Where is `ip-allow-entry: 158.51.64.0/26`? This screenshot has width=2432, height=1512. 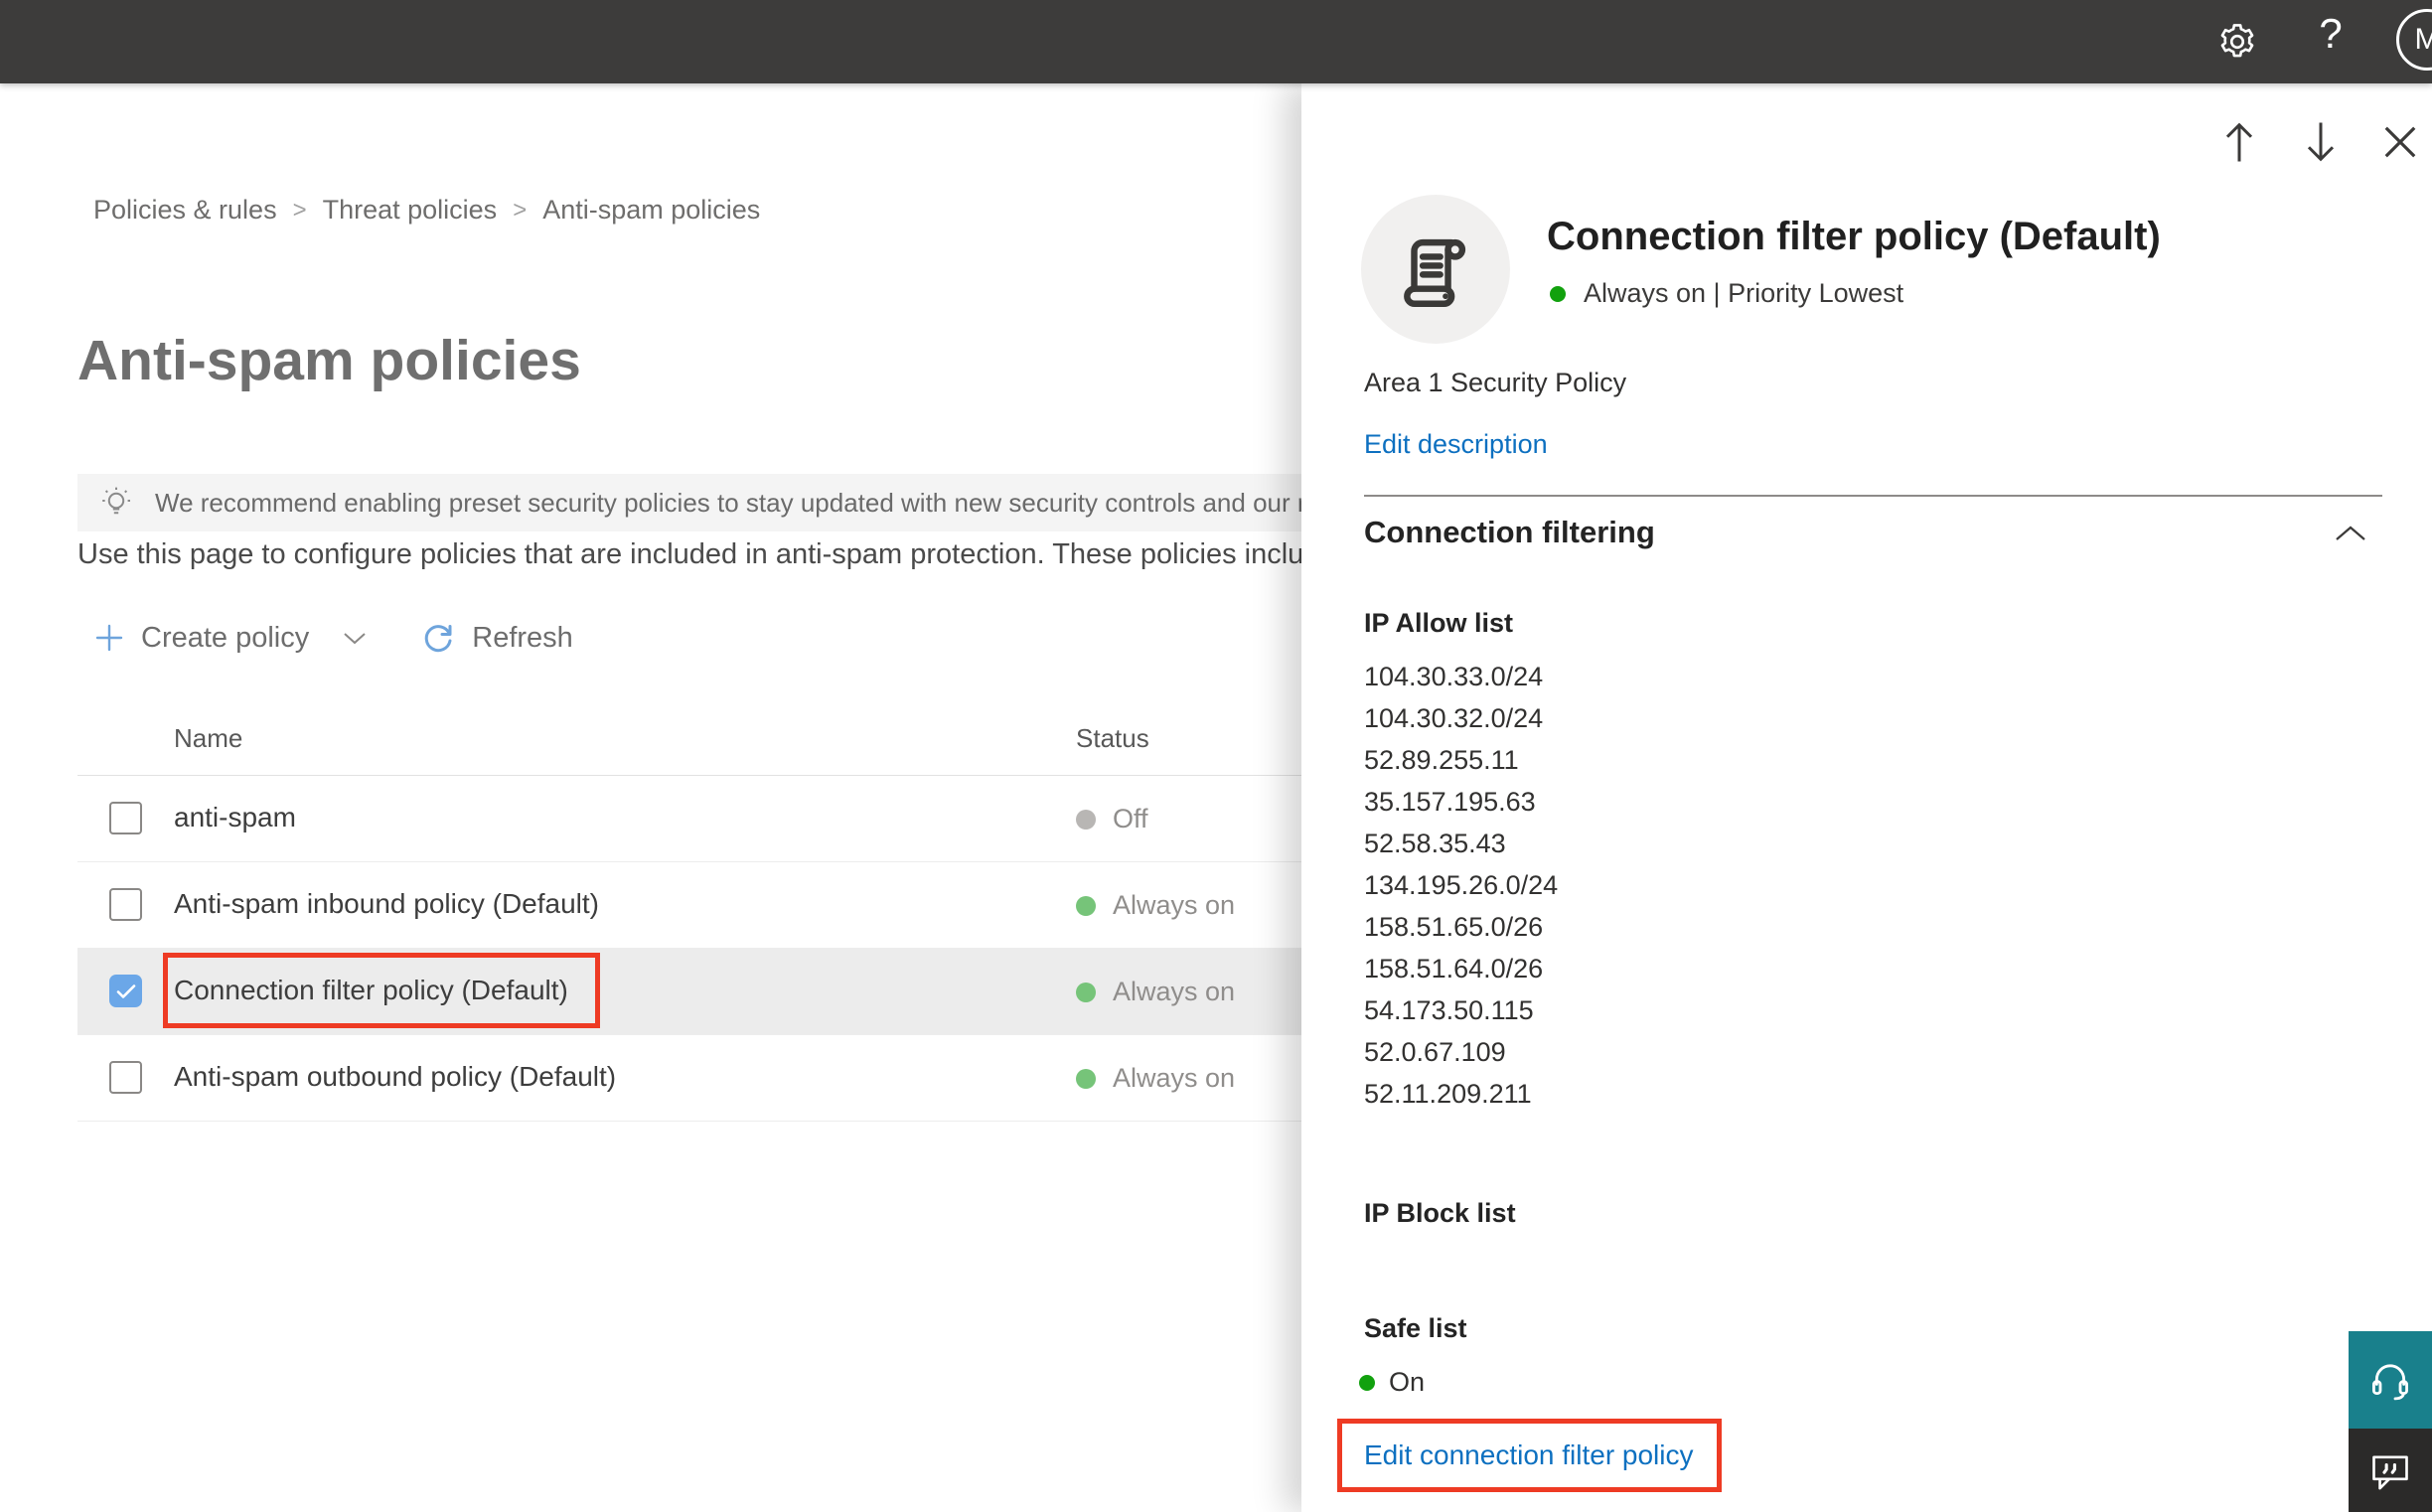
ip-allow-entry: 158.51.64.0/26 is located at coordinates (1454, 968).